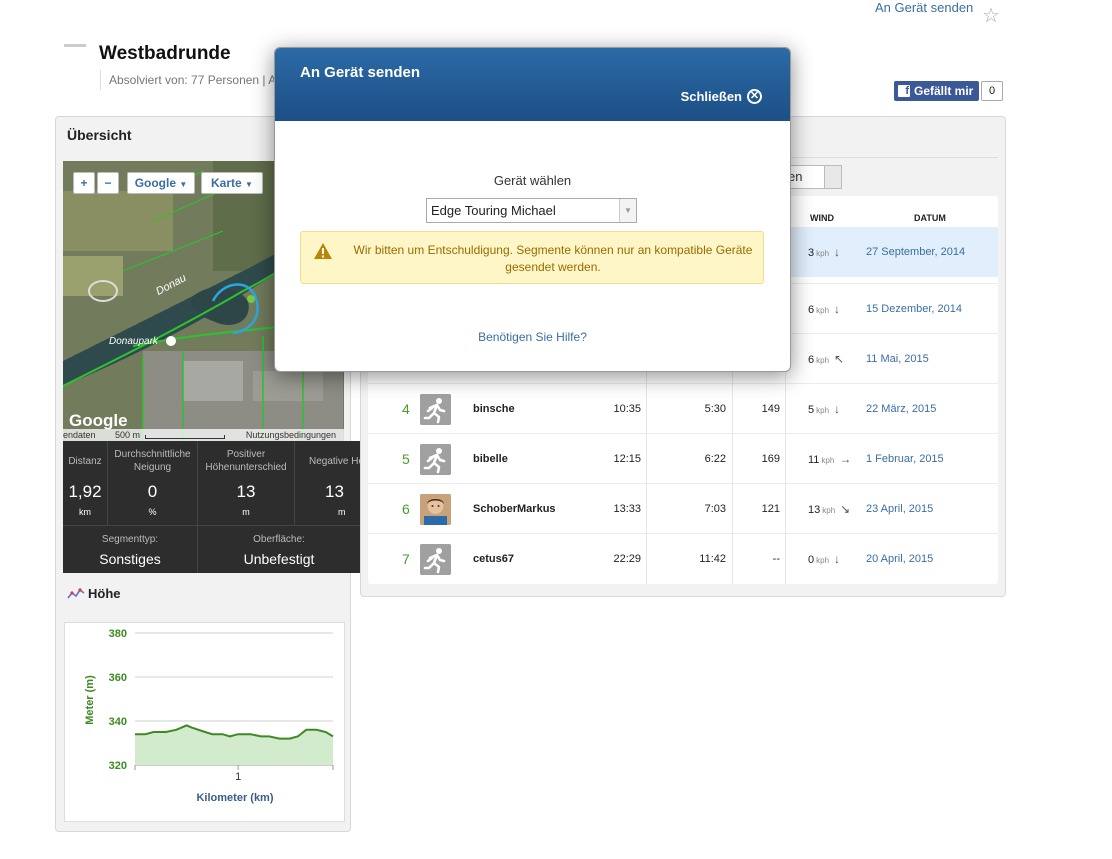 The height and width of the screenshot is (859, 1112). What do you see at coordinates (75, 45) in the screenshot?
I see `activity-type-icon` at bounding box center [75, 45].